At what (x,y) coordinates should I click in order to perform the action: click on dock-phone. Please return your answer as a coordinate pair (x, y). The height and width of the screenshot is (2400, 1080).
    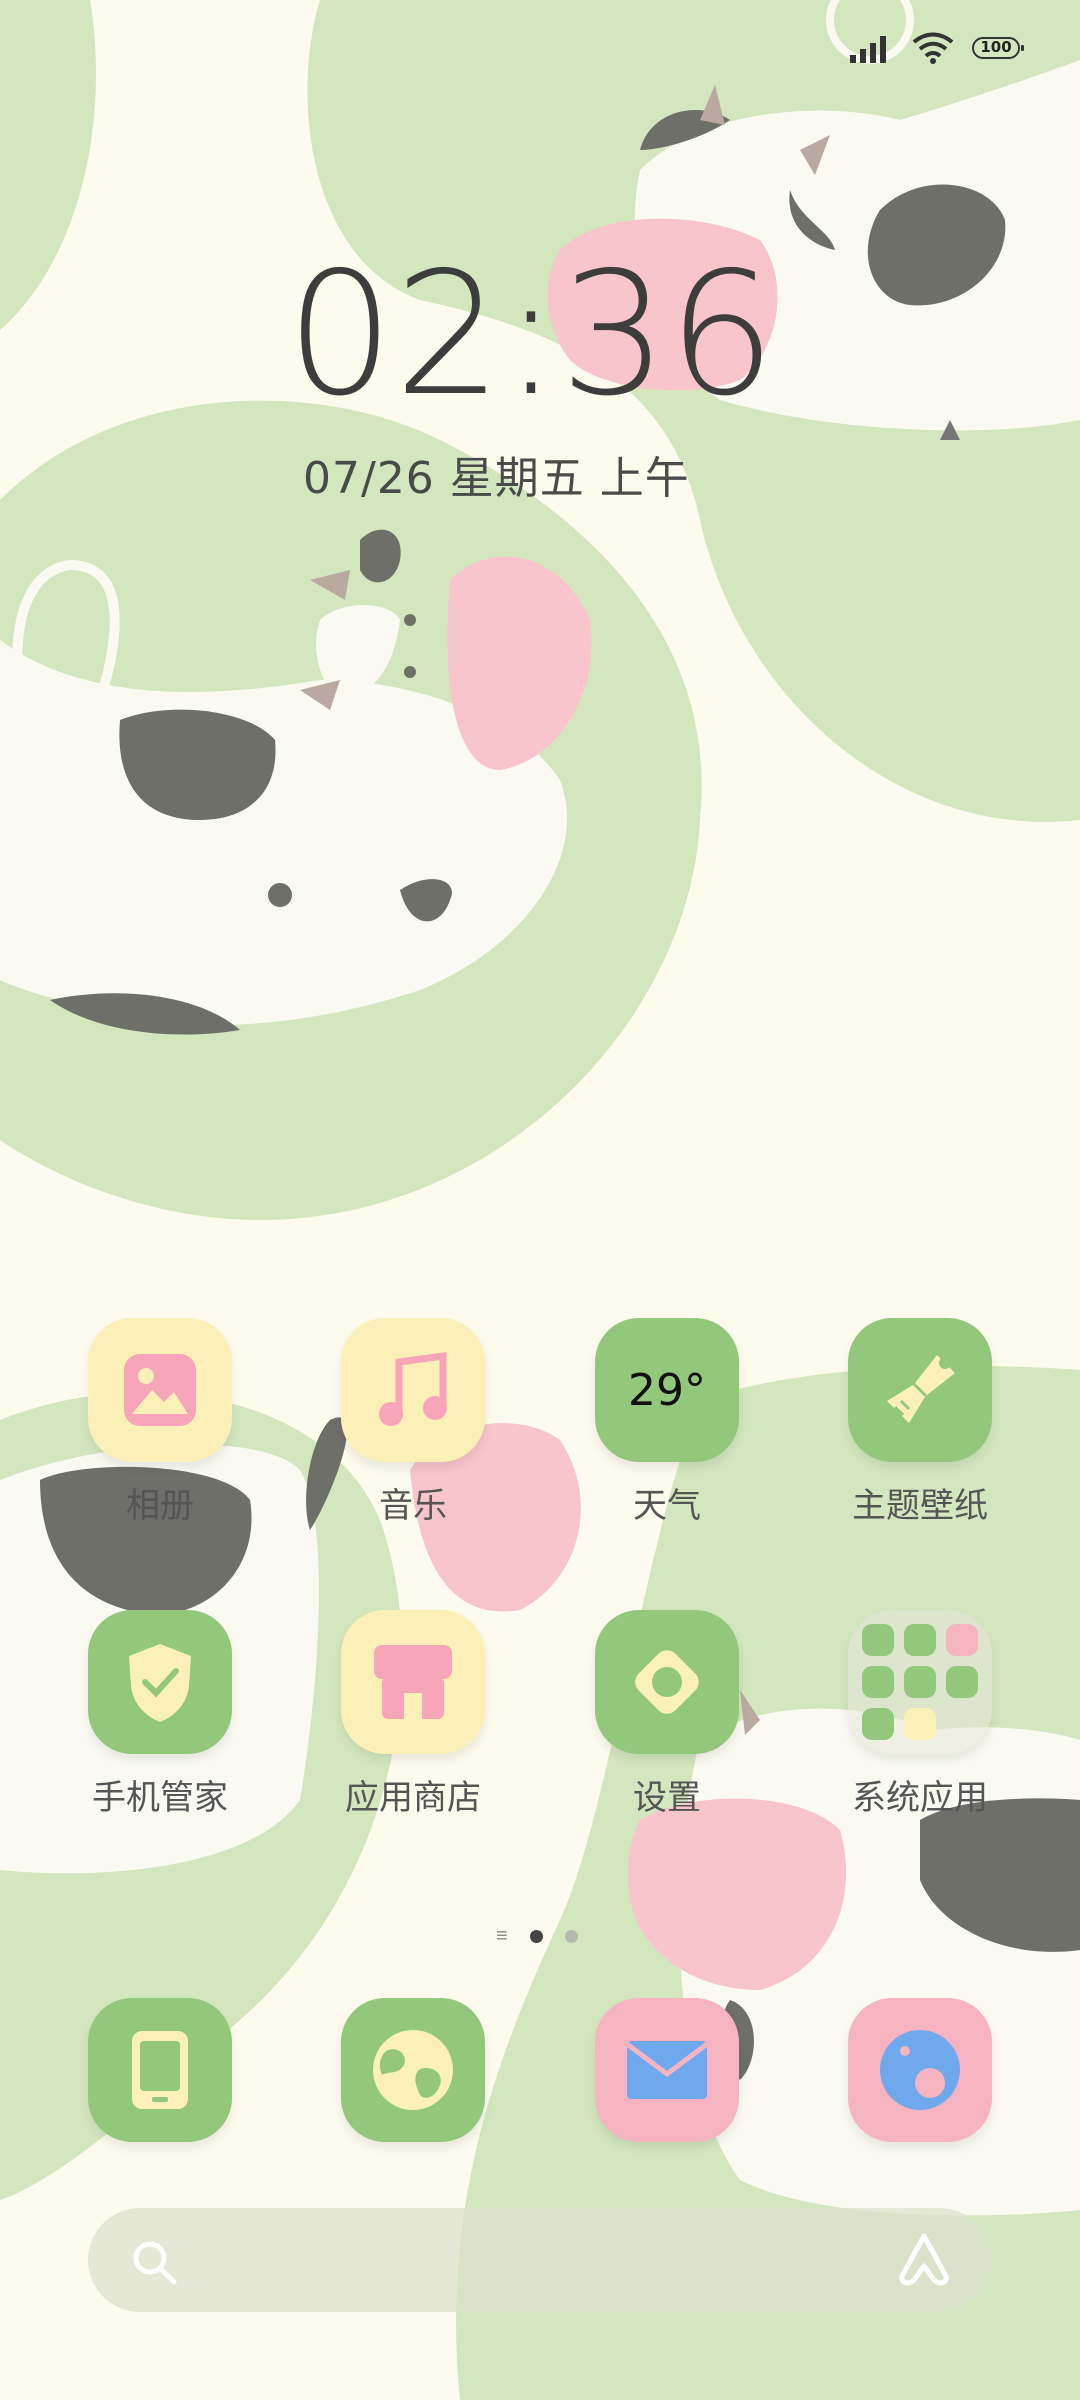
    Looking at the image, I should click on (160, 2070).